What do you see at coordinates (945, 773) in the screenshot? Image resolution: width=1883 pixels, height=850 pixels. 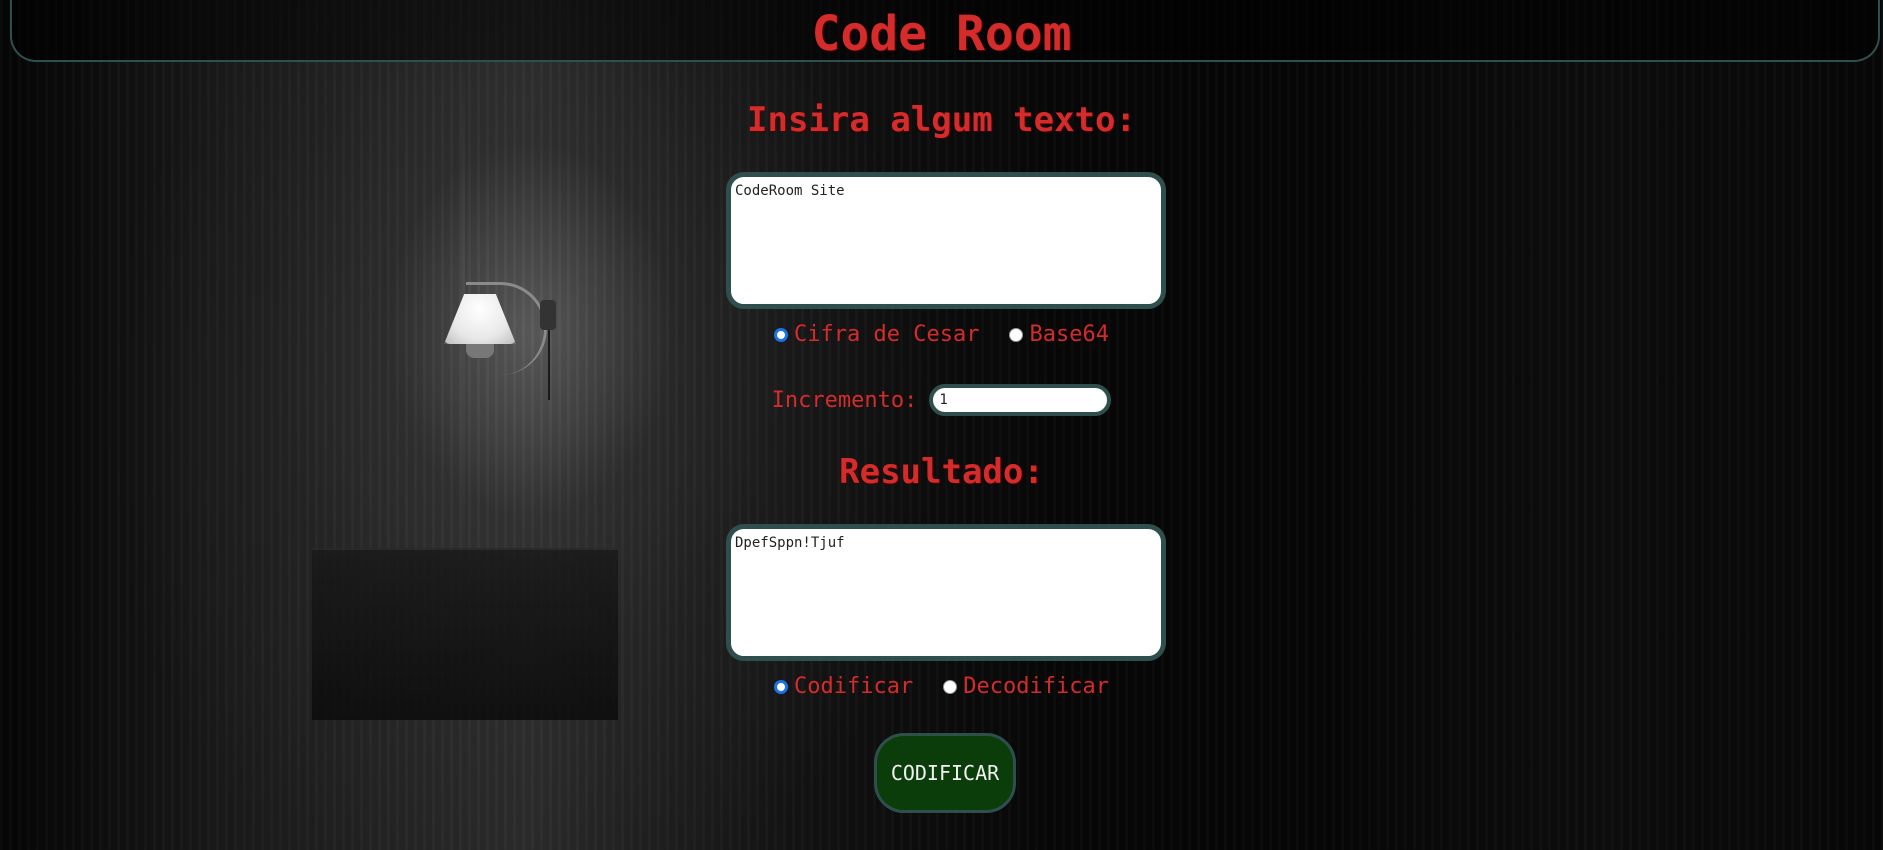 I see `codificar-button: CODIFICAR` at bounding box center [945, 773].